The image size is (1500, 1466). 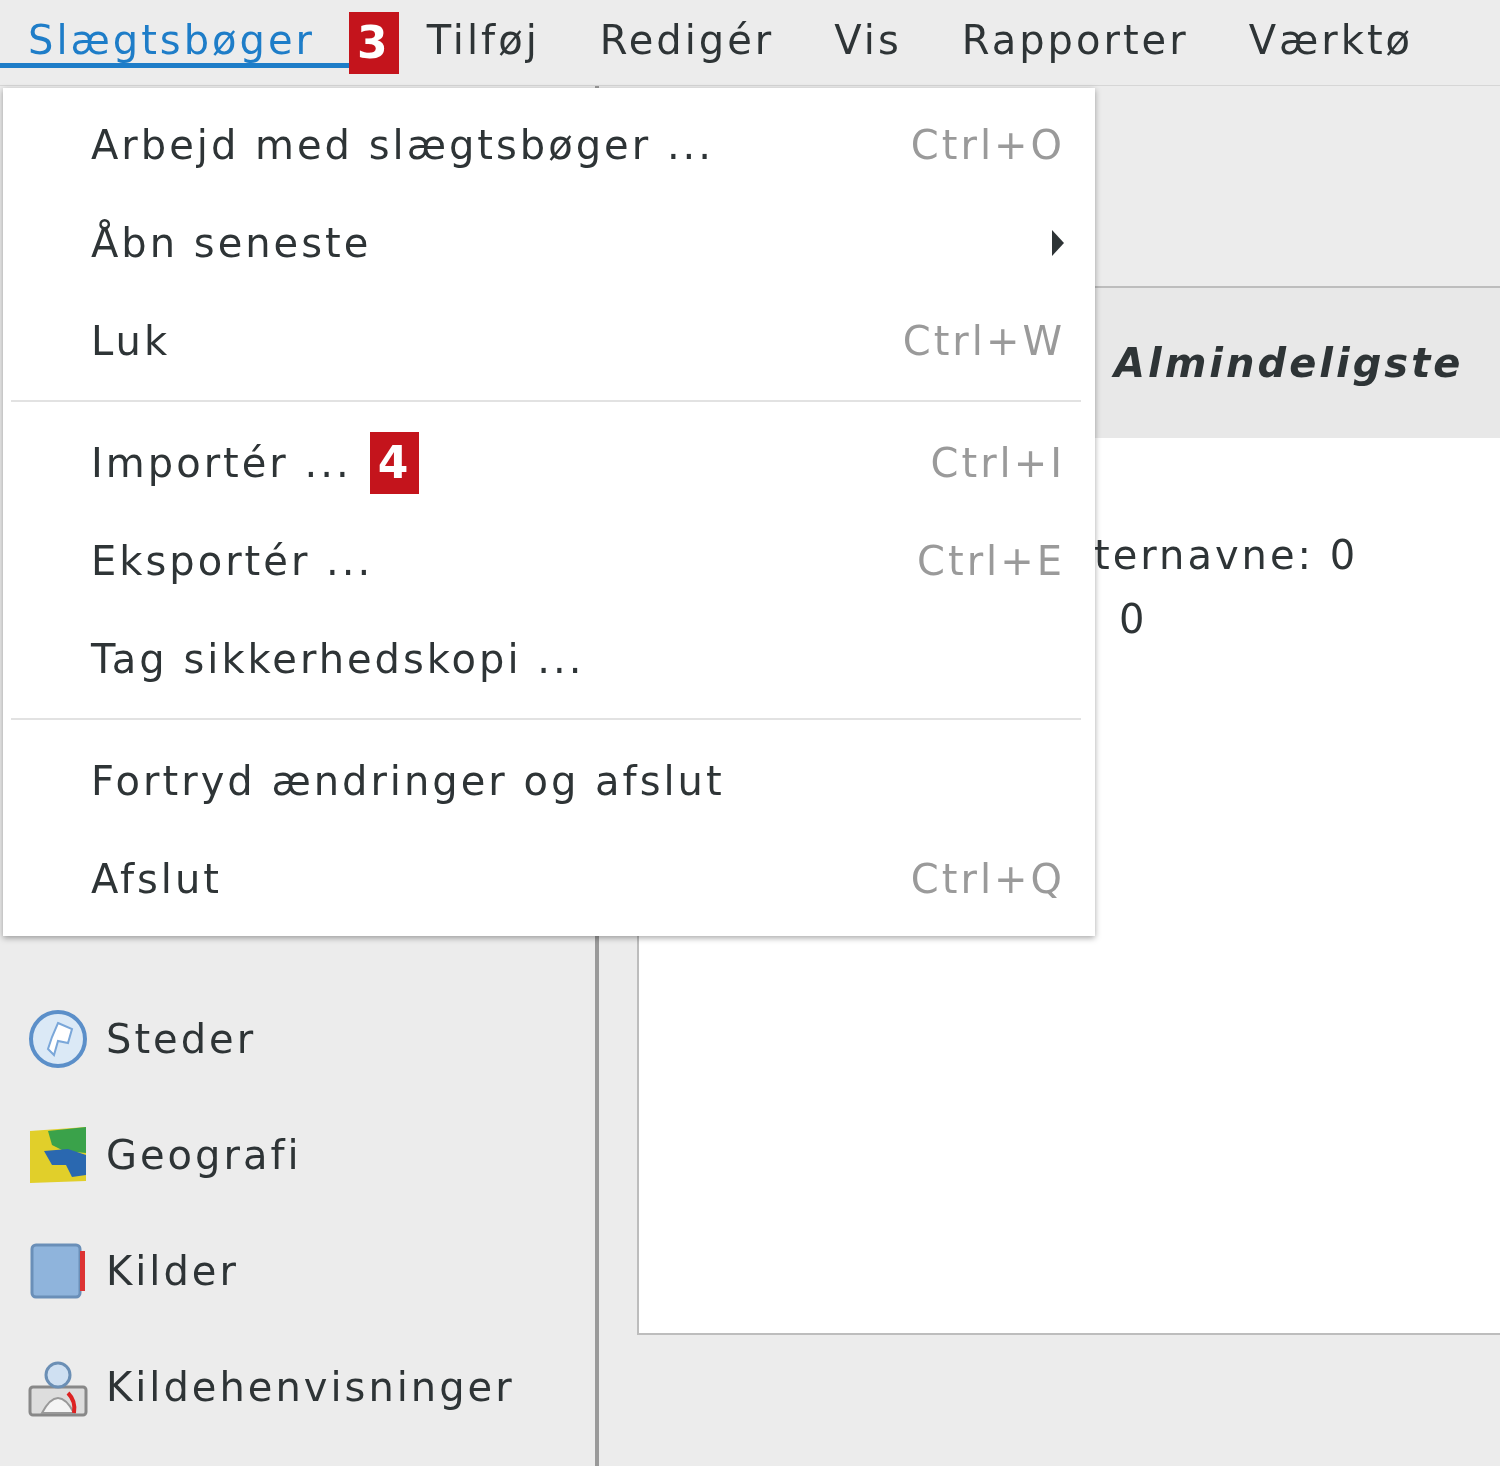 I want to click on map-icon, so click(x=58, y=1155).